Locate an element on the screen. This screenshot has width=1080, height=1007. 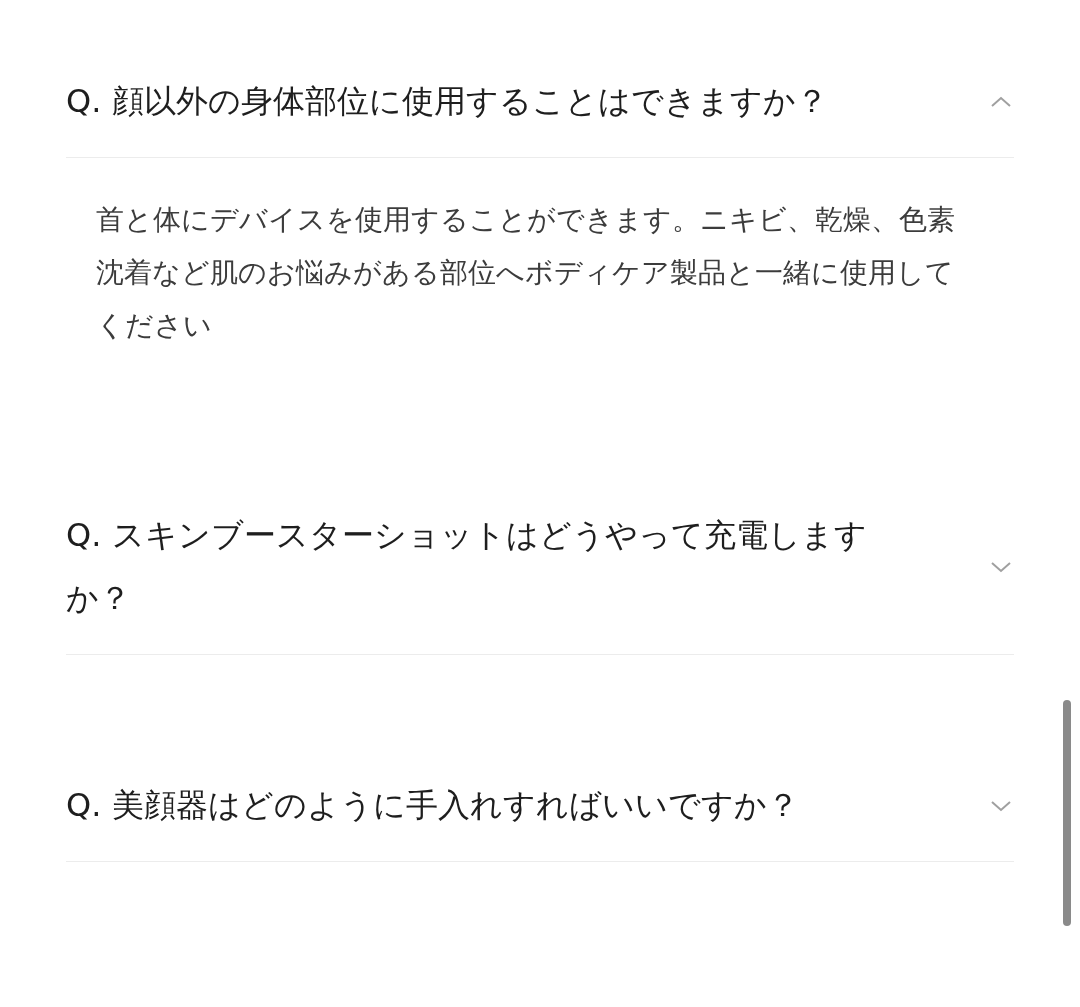
faq-question: Q. 顔以外の身体部位に使用することはできますか？ is located at coordinates (447, 101).